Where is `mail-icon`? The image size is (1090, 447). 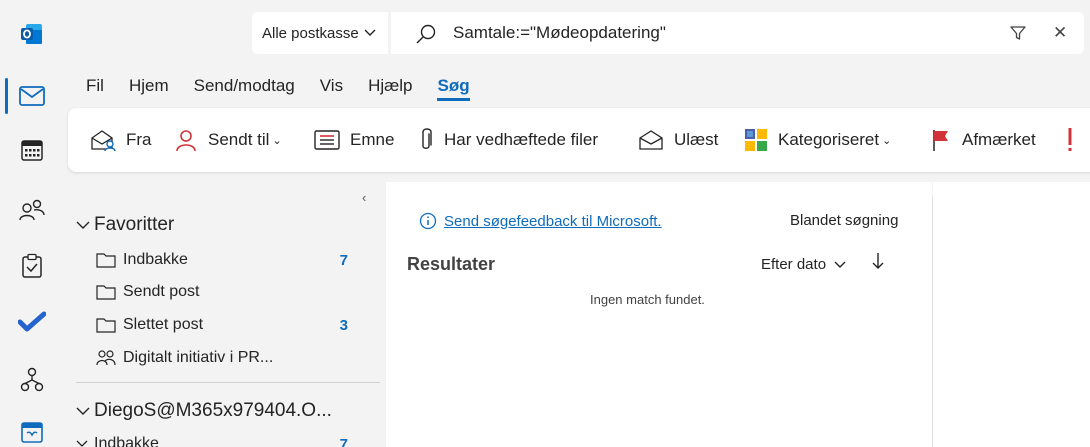 mail-icon is located at coordinates (32, 96).